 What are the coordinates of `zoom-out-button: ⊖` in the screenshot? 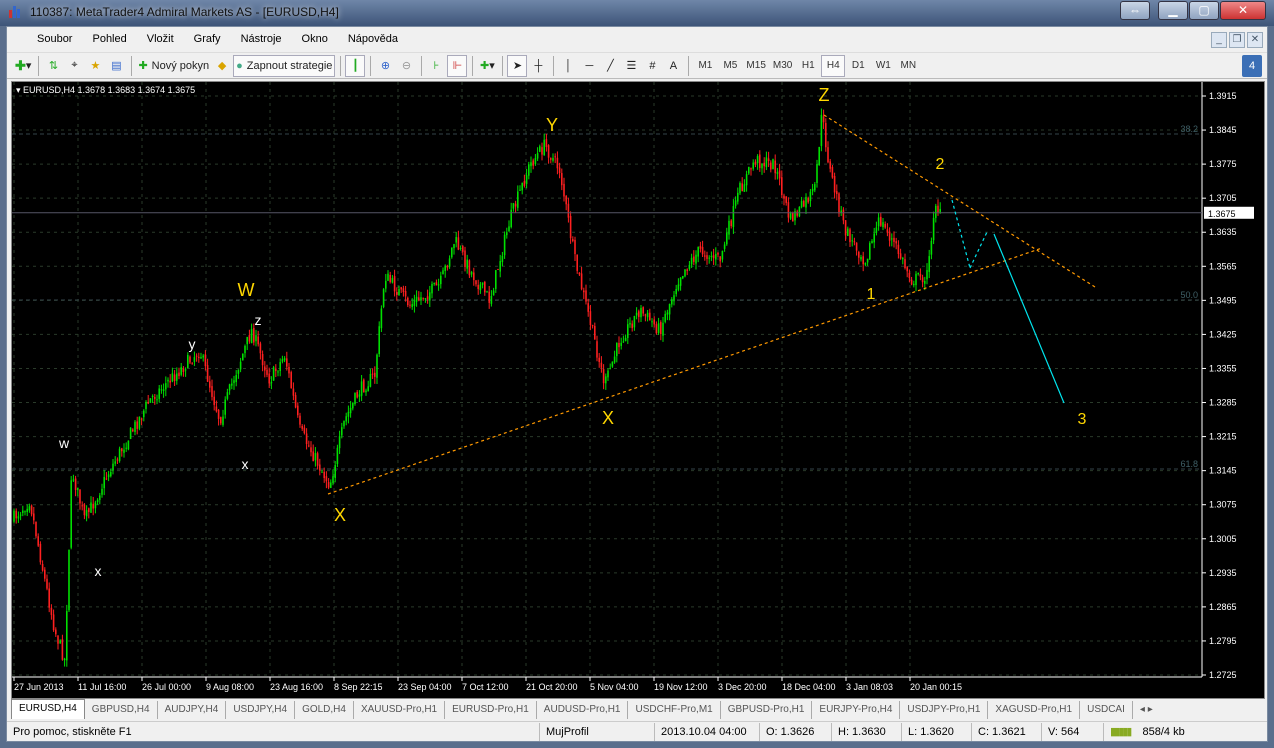 It's located at (406, 66).